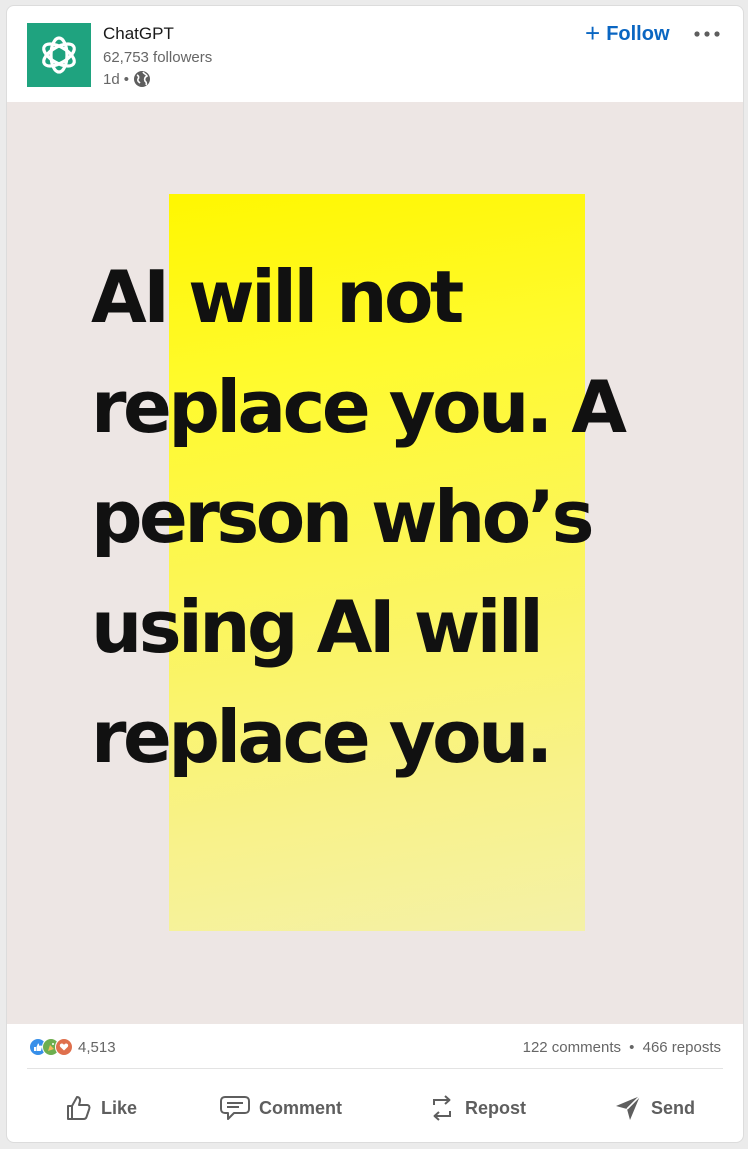  Describe the element at coordinates (622, 1047) in the screenshot. I see `engagement-summary: 122 comments • 466 reposts` at that location.